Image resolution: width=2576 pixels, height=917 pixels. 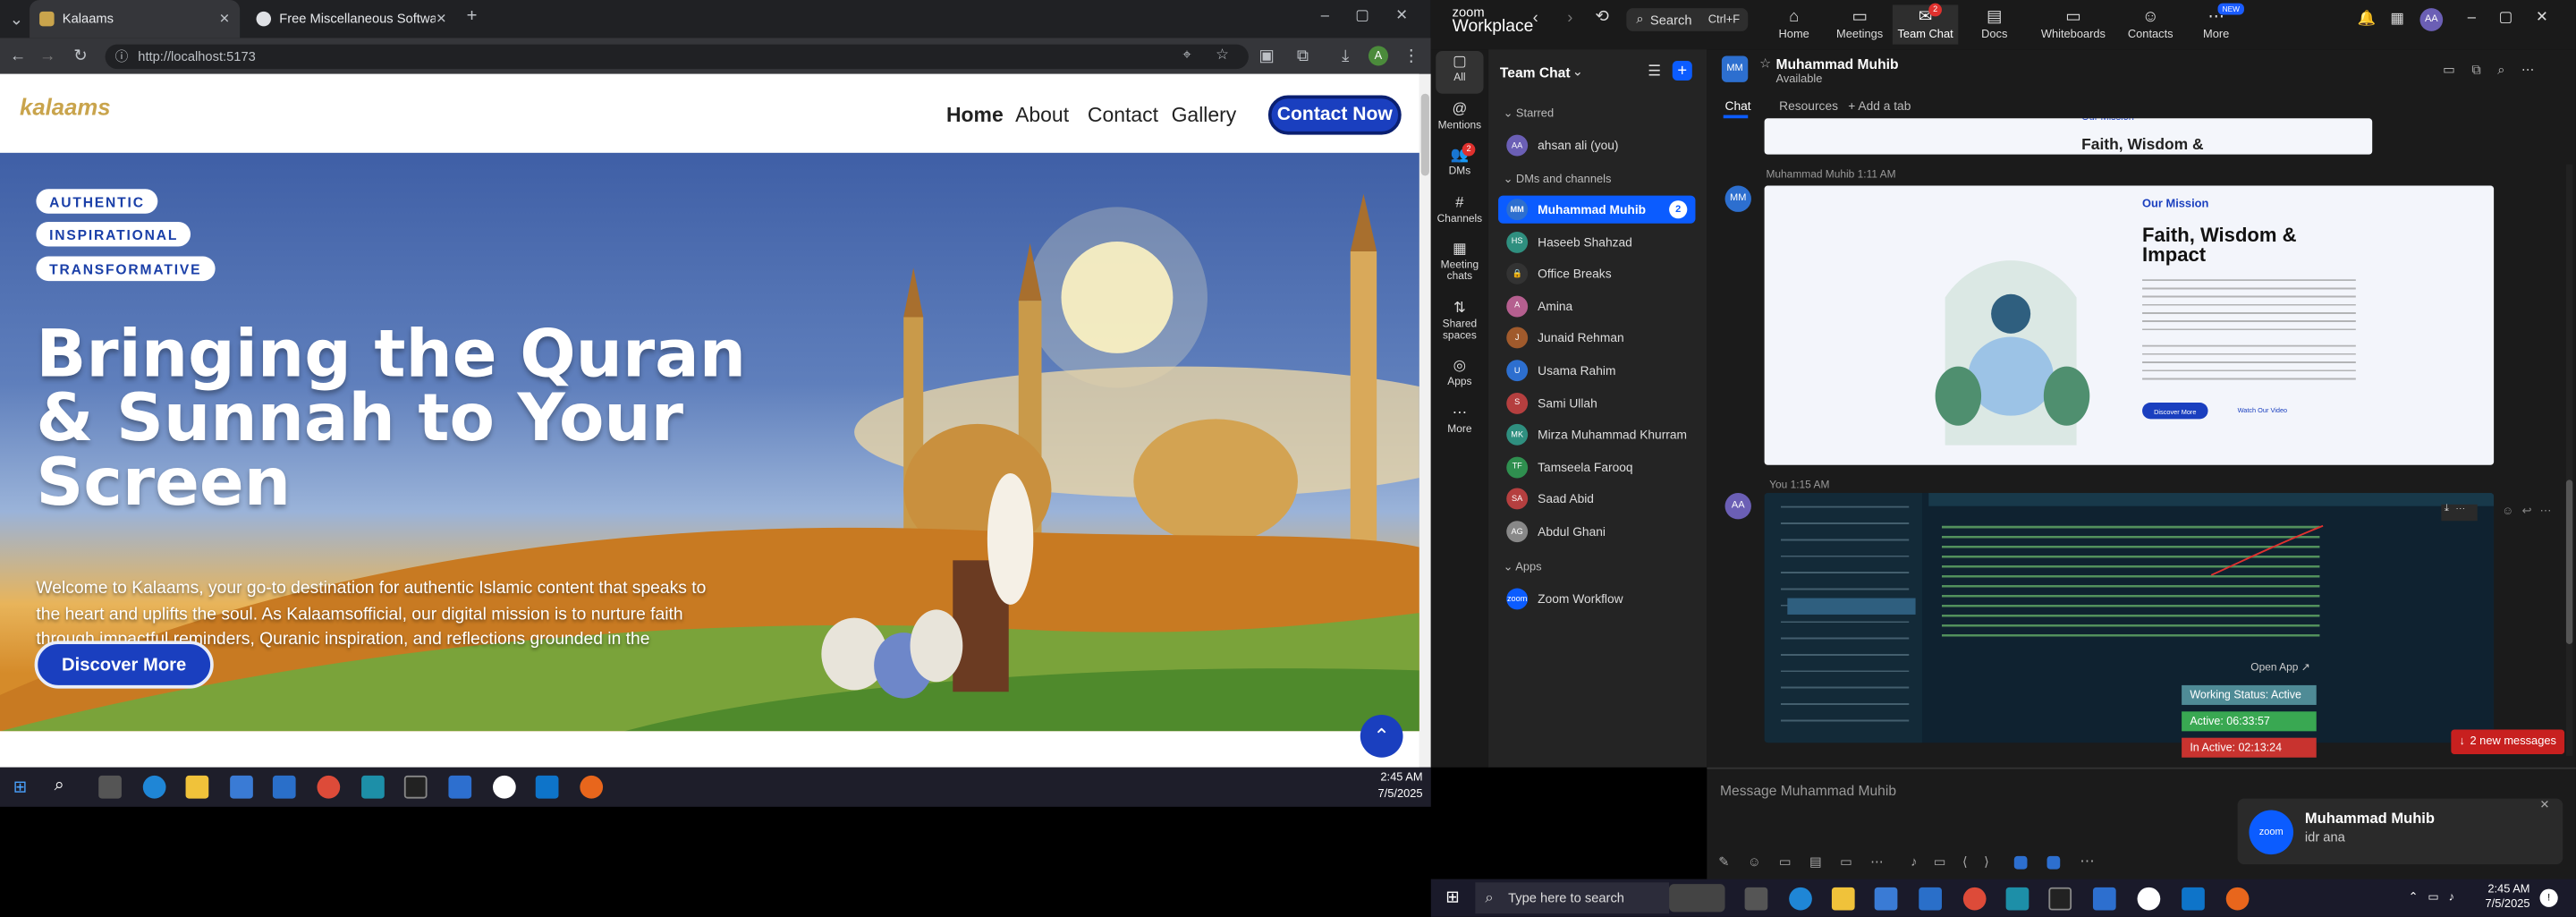 I want to click on open-app-link: Open App ↗, so click(x=2279, y=667).